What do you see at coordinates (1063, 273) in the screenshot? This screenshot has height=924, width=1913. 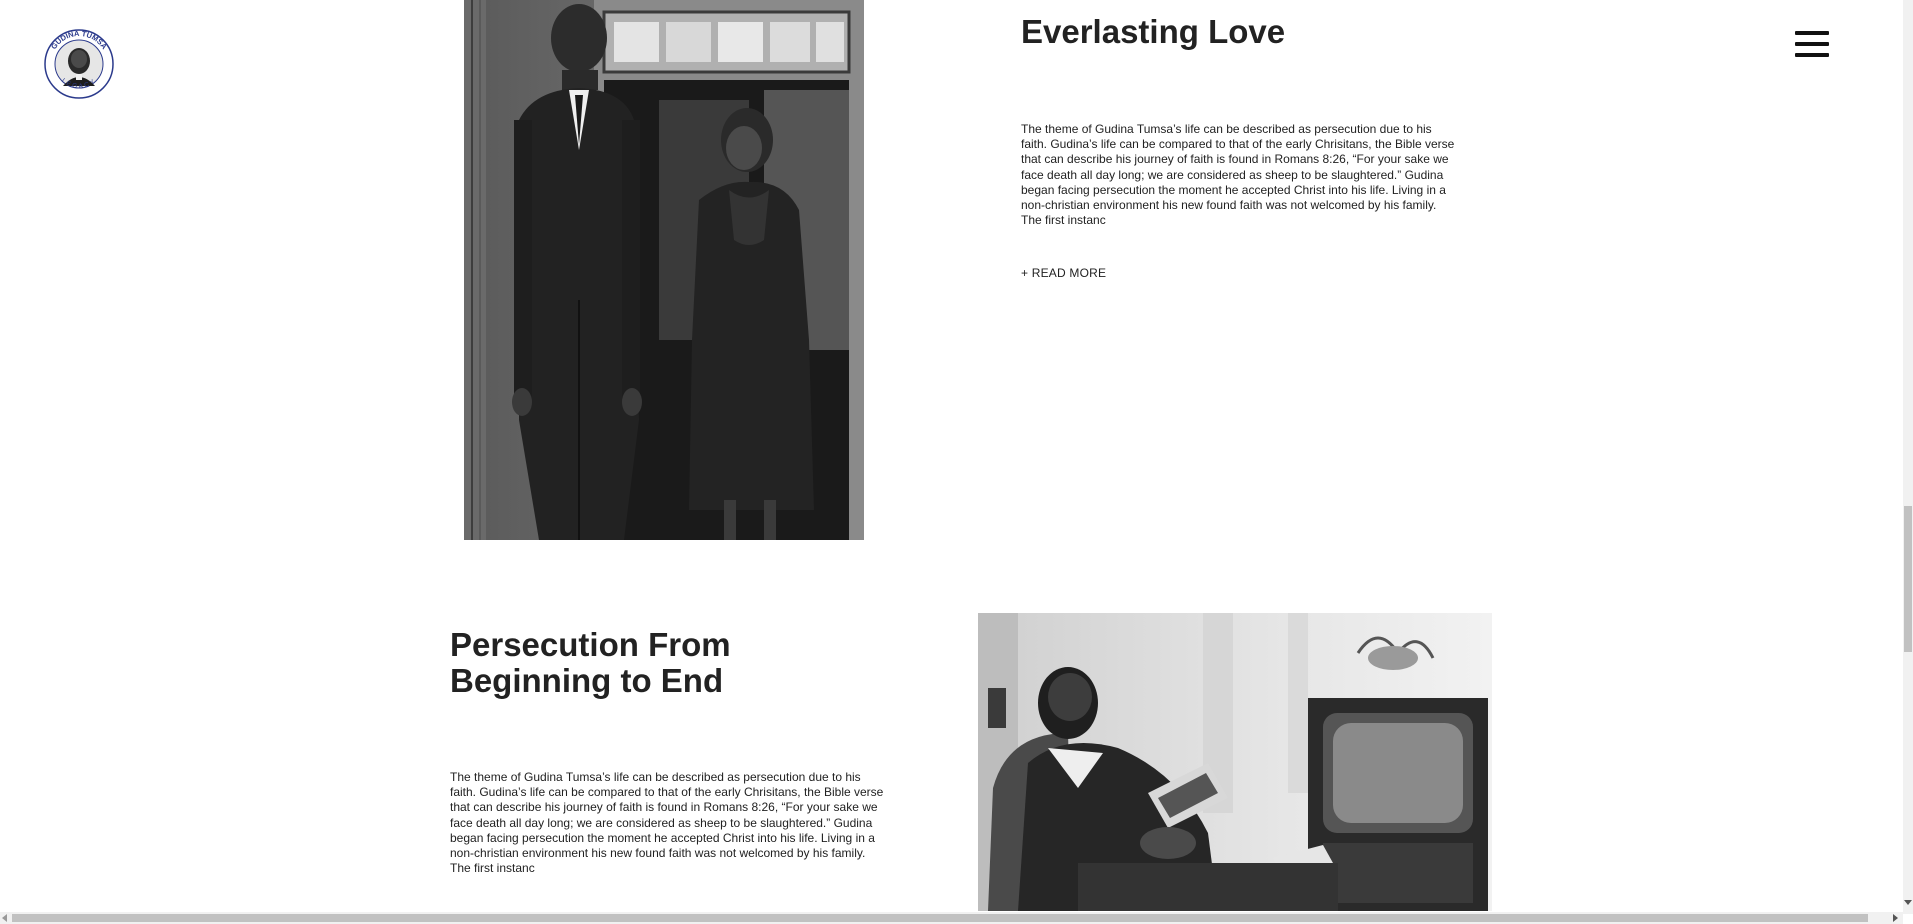 I see `read-more-link: + READ MORE` at bounding box center [1063, 273].